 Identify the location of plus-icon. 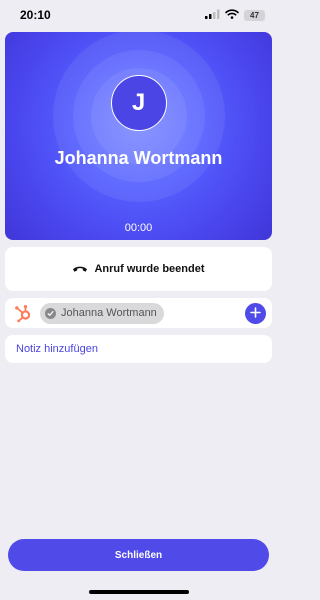
(255, 313).